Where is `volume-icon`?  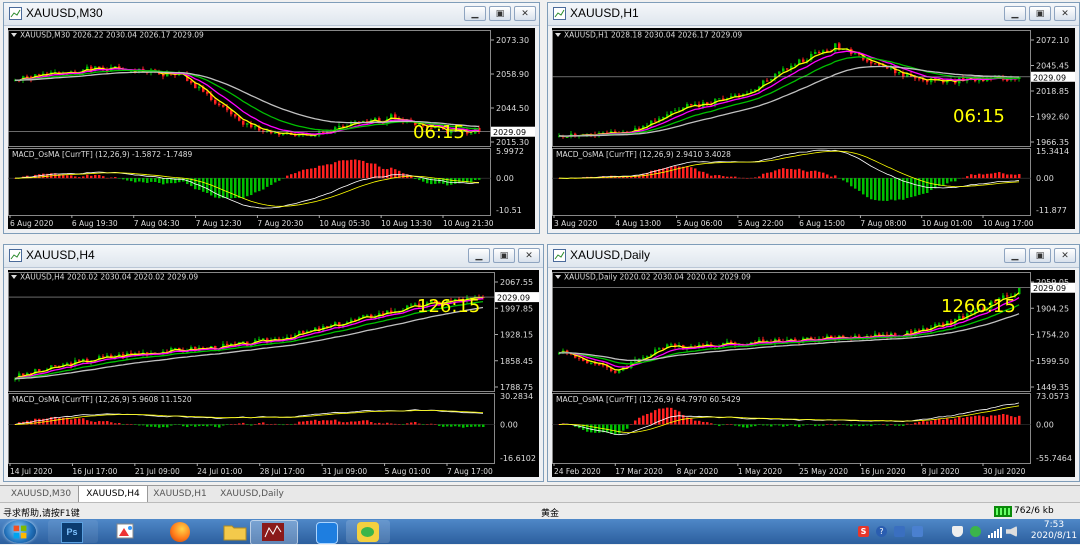 volume-icon is located at coordinates (1011, 531).